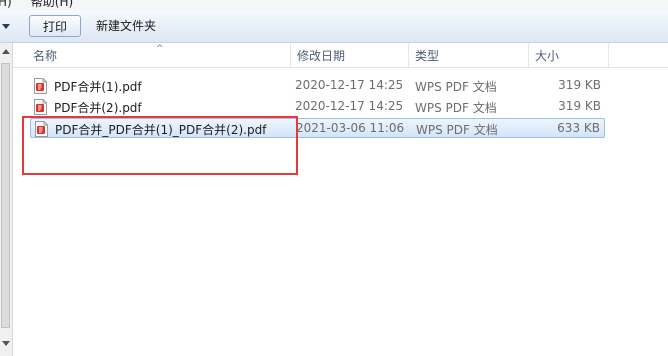 The width and height of the screenshot is (668, 356). I want to click on chevron-down-icon, so click(6, 26).